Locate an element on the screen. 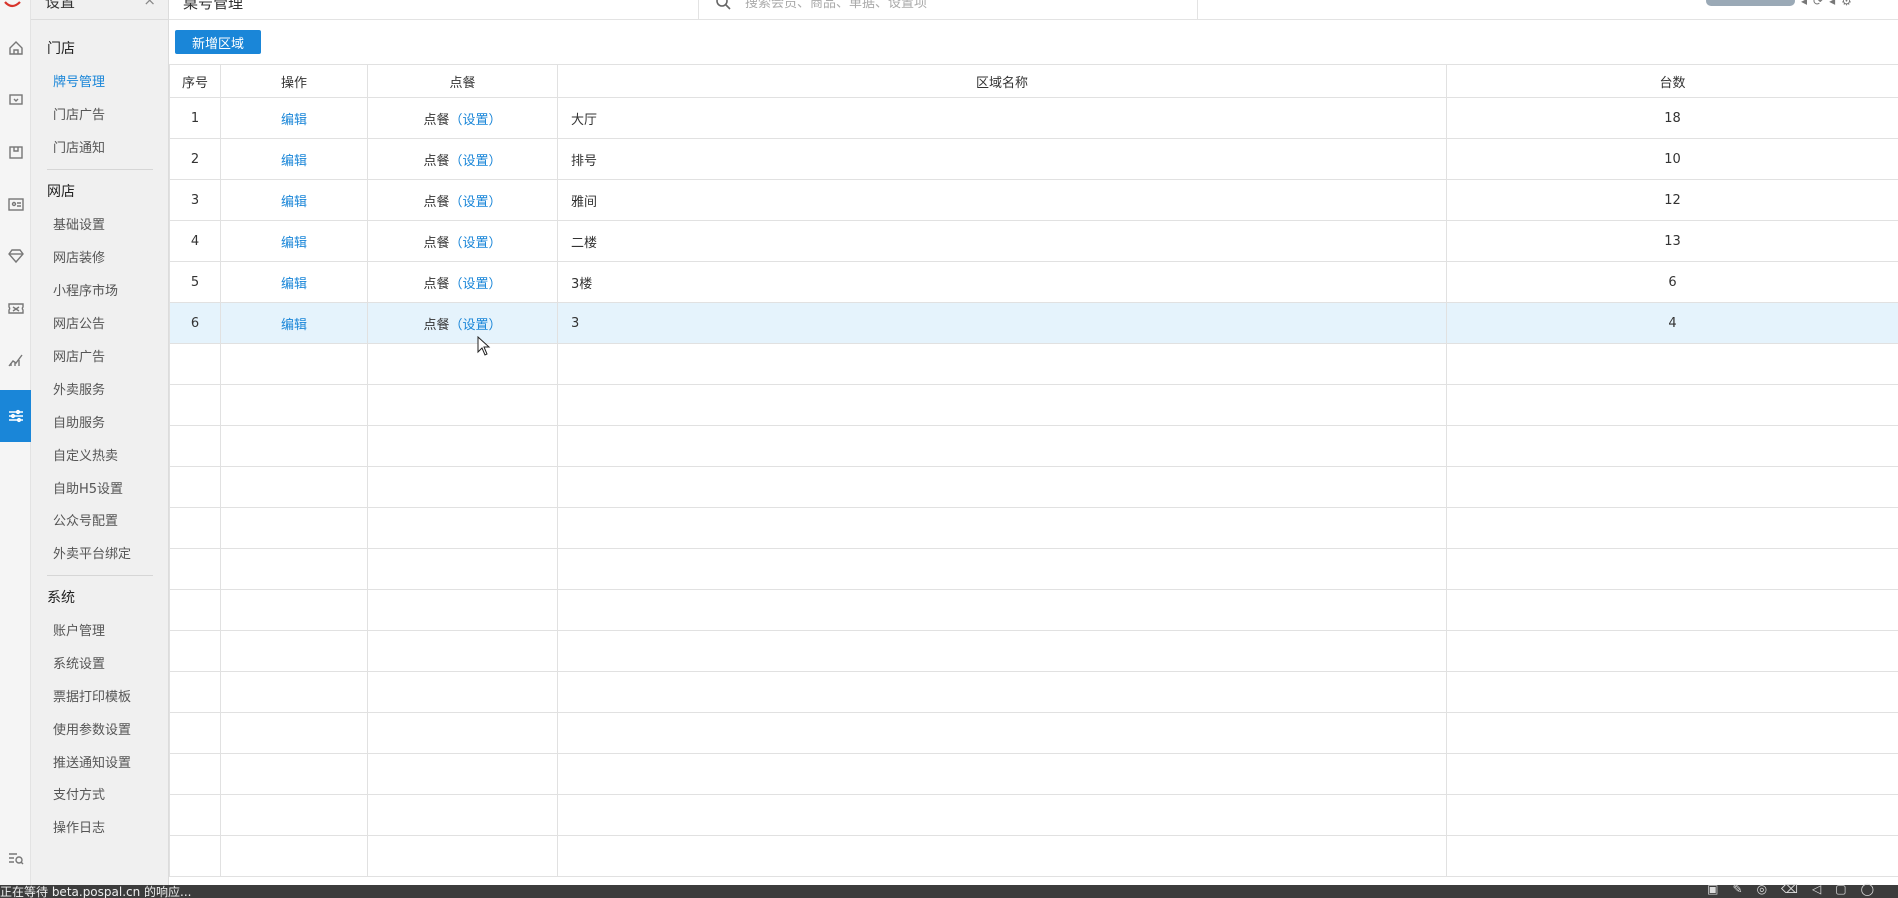  table-row: 4 编辑 点餐（设置） 二楼 13 is located at coordinates (1033, 241).